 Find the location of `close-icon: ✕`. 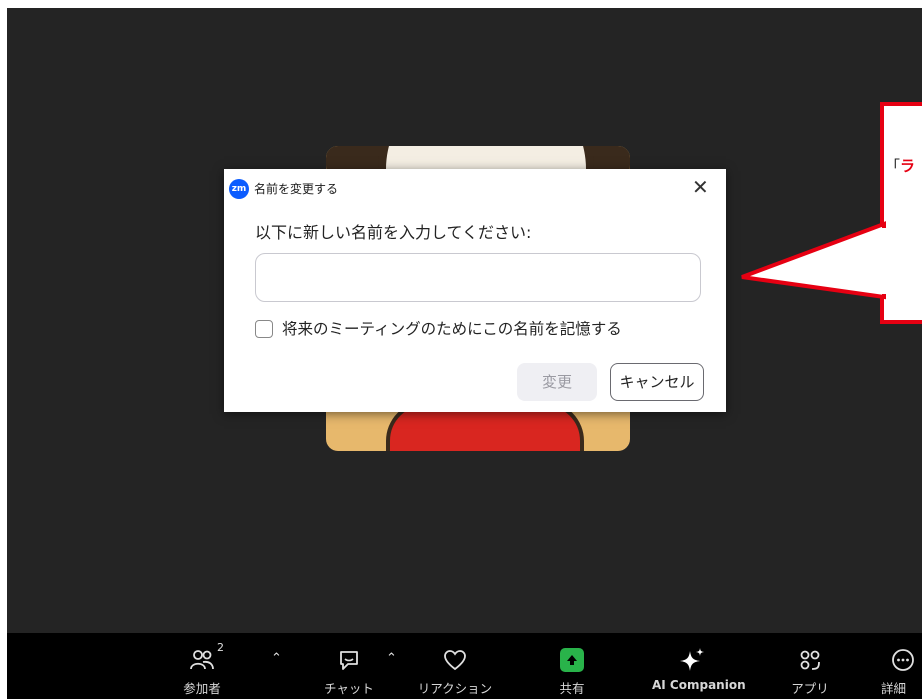

close-icon: ✕ is located at coordinates (700, 187).